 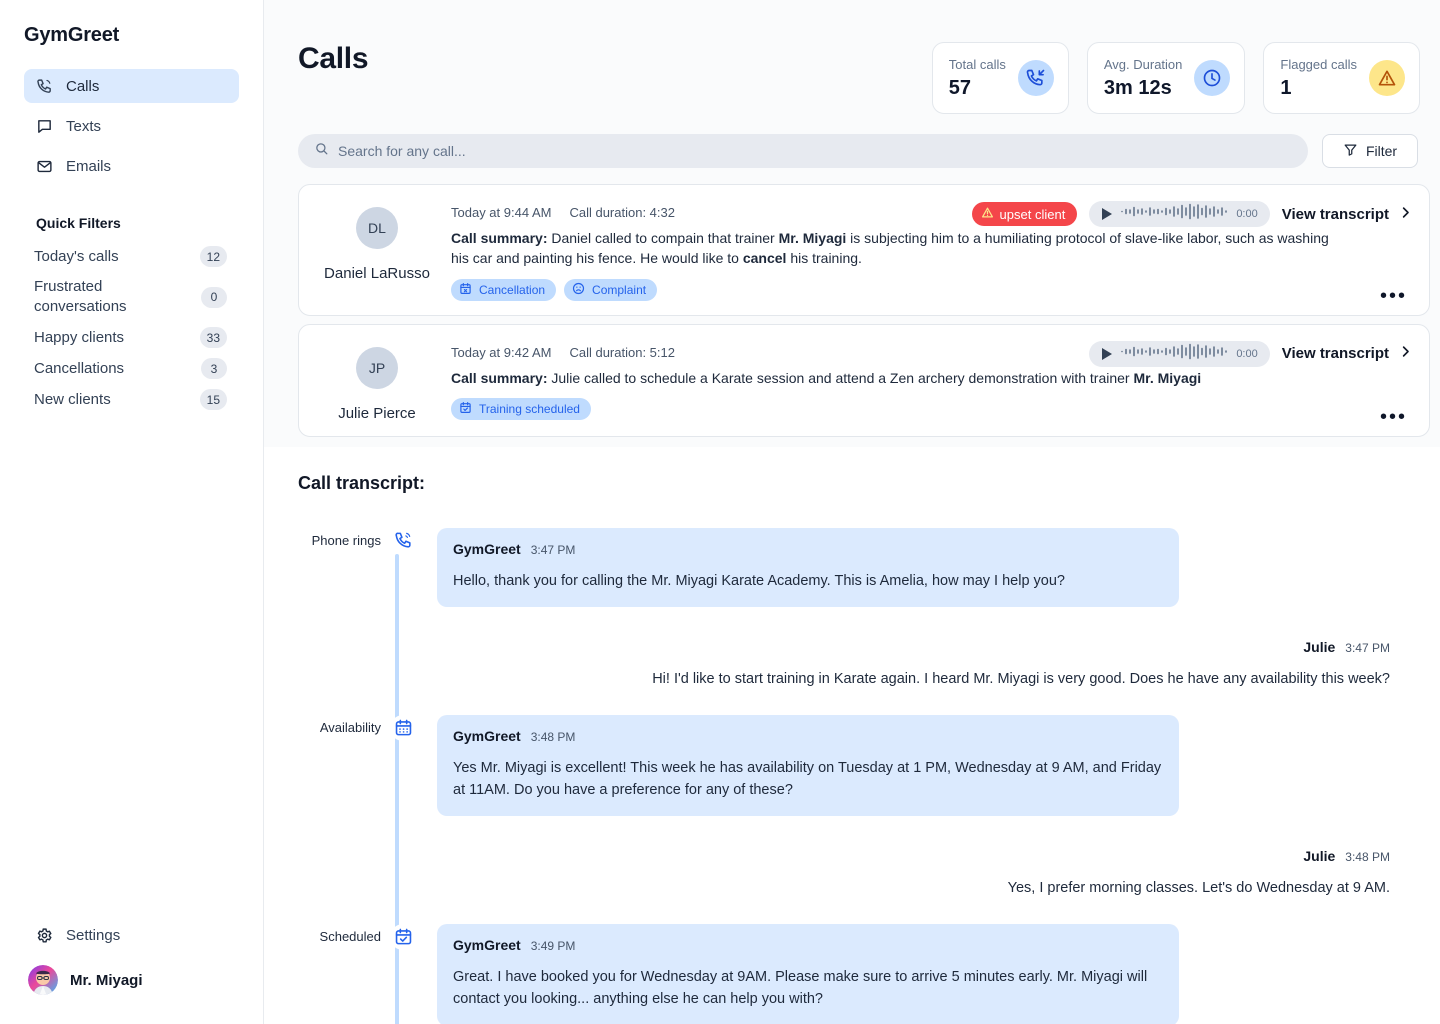 What do you see at coordinates (501, 352) in the screenshot?
I see `call-time: Today at 9:42 AM` at bounding box center [501, 352].